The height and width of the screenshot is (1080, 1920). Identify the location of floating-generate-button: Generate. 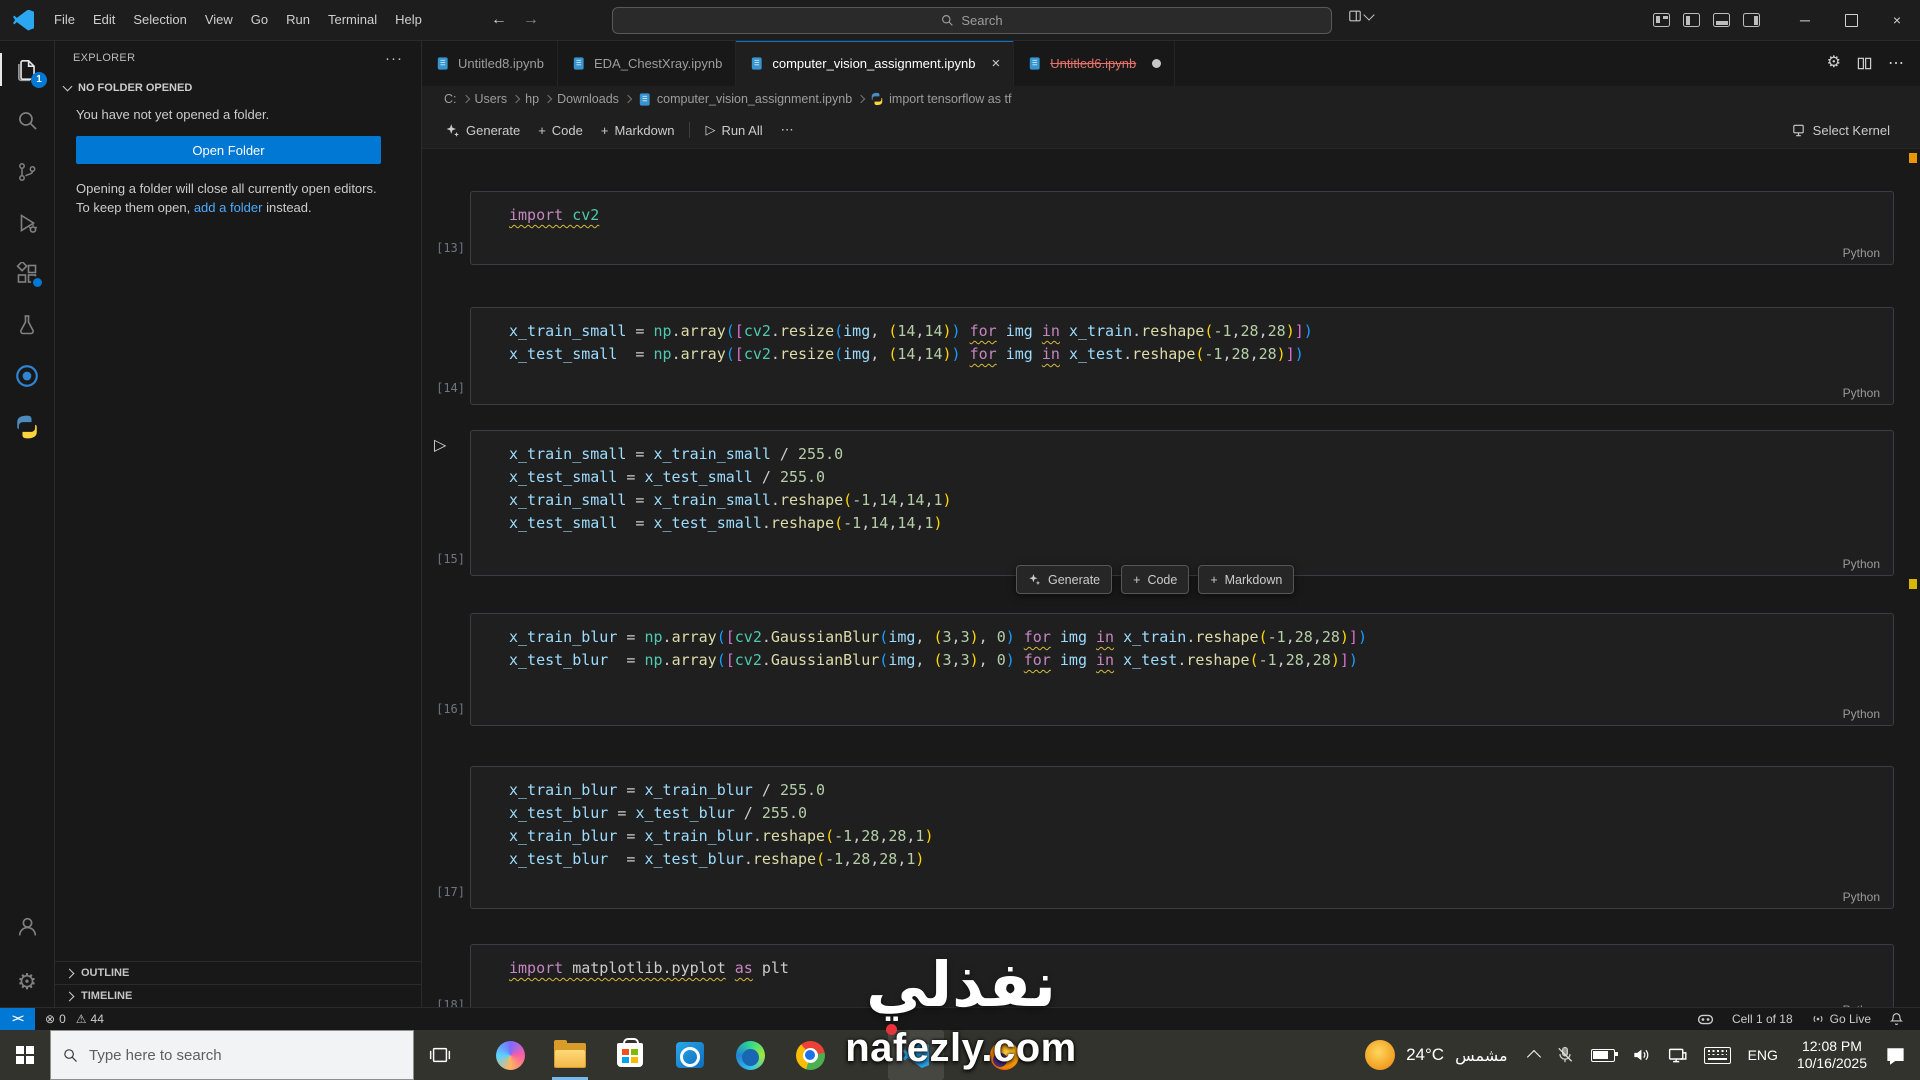
(1064, 579).